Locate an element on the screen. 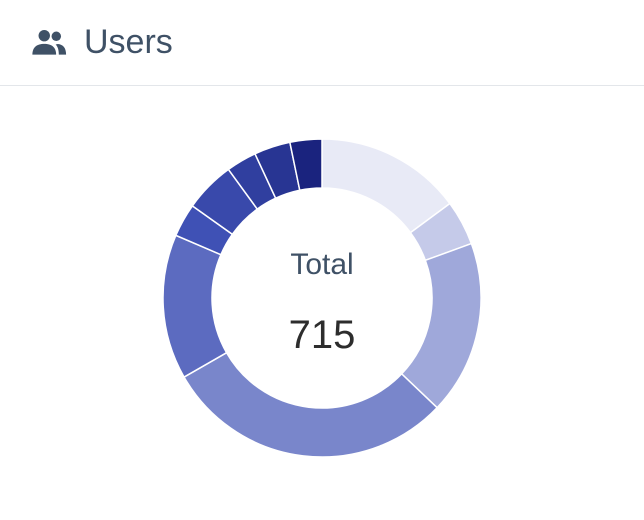 This screenshot has height=520, width=644. total-label: Total is located at coordinates (322, 264).